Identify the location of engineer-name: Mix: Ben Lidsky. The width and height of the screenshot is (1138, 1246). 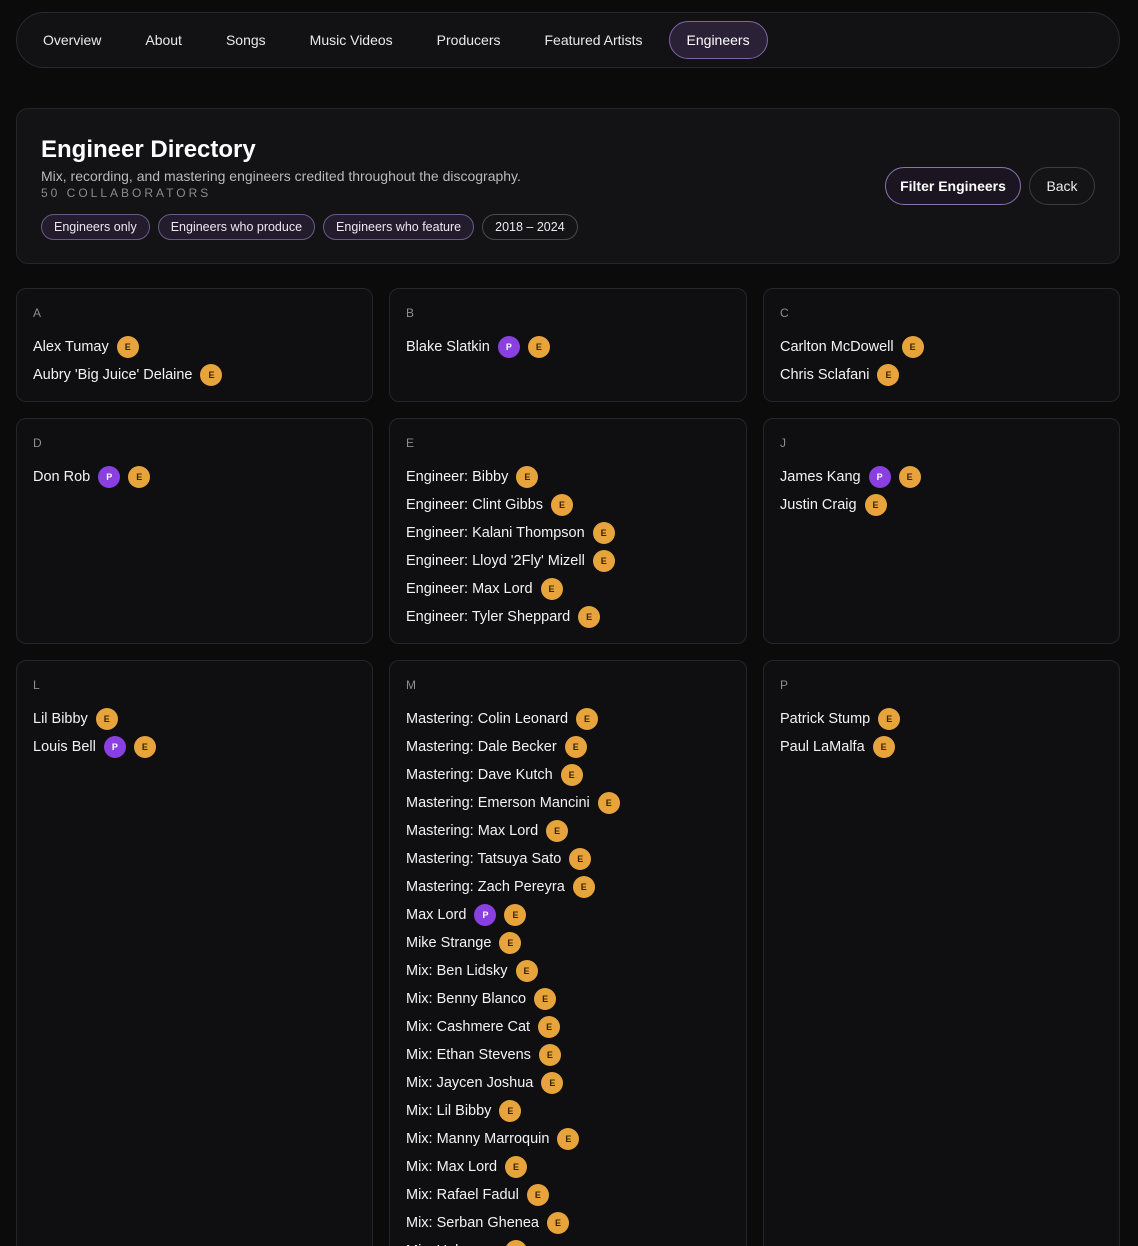
(457, 971).